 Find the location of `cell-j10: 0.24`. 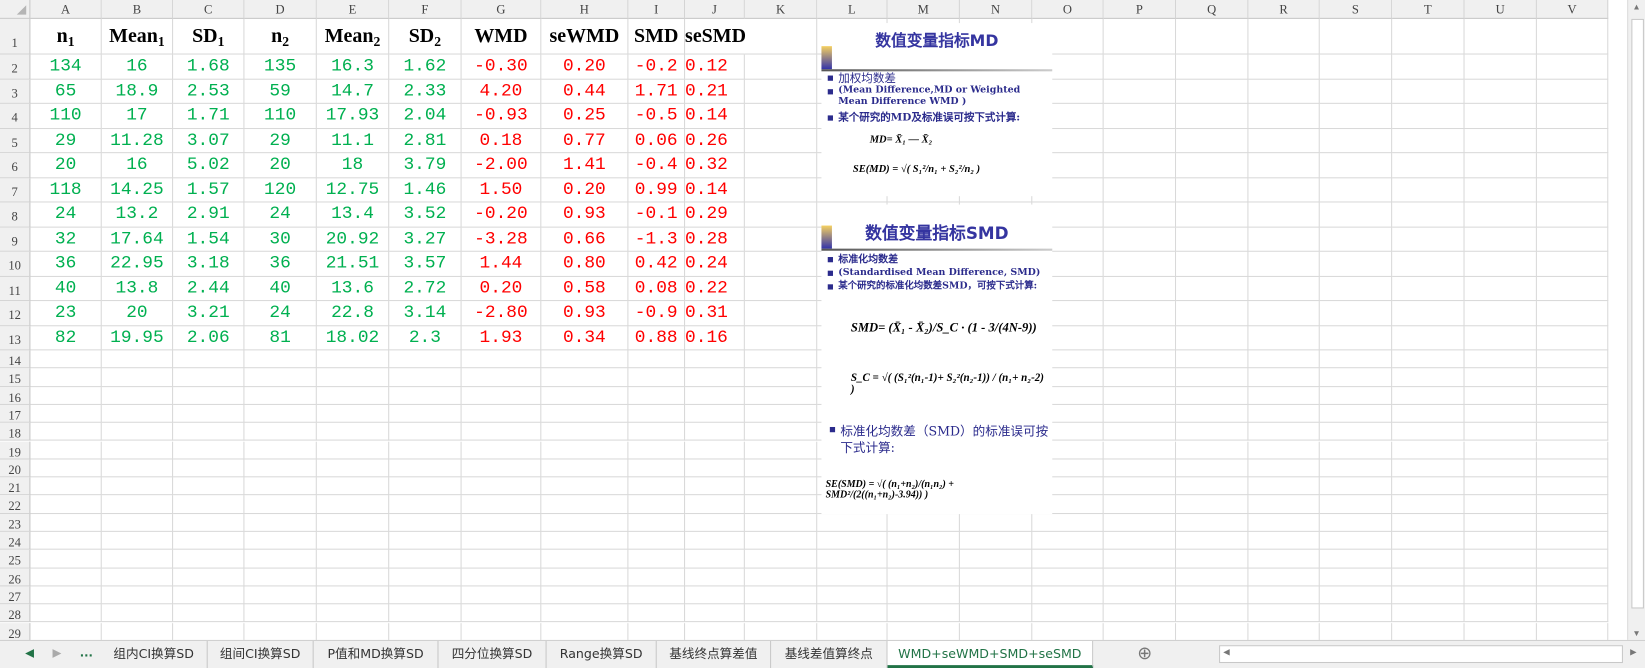

cell-j10: 0.24 is located at coordinates (715, 264).